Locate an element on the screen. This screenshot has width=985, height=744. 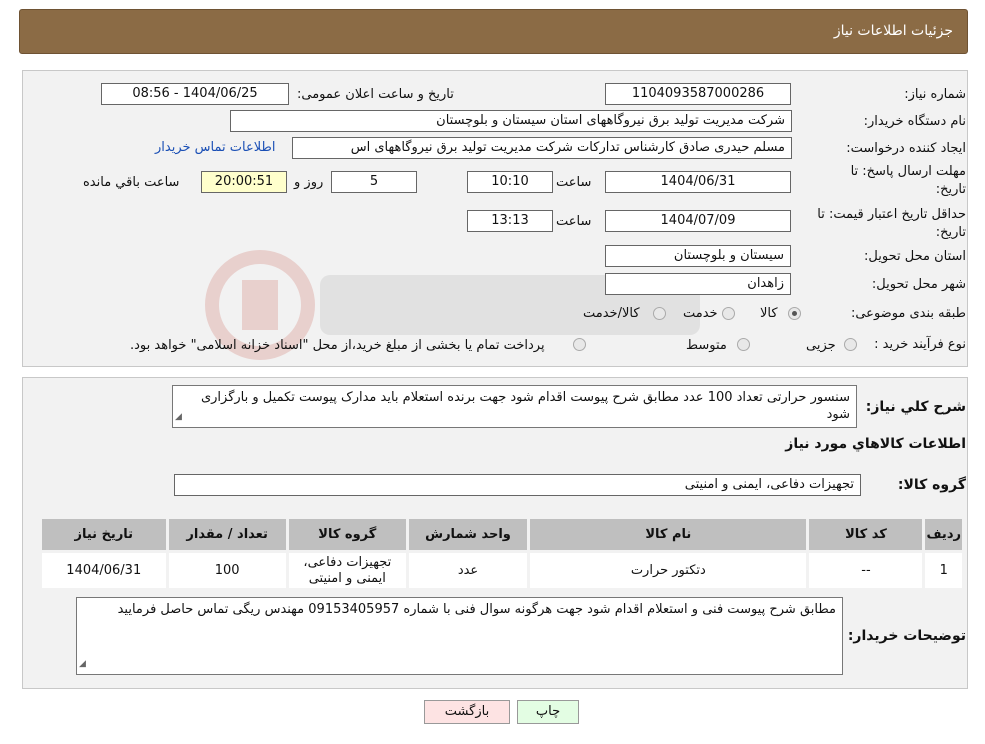
goods-group-field: تجهیزات دفاعی، ایمنی و امنیتی is located at coordinates (517, 485).